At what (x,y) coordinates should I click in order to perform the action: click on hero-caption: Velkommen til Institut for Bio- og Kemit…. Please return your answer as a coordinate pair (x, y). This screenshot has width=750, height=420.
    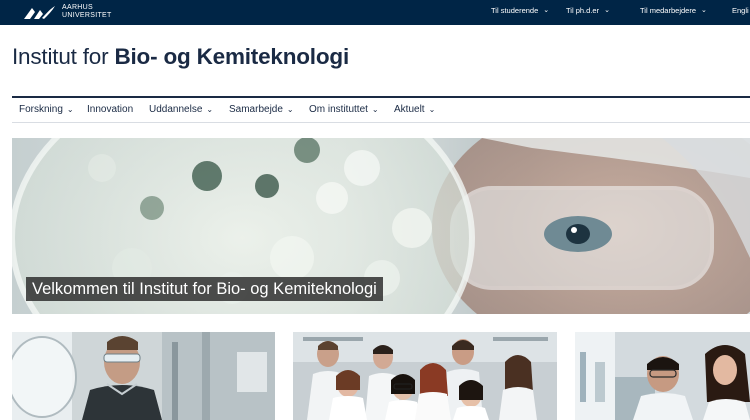
    Looking at the image, I should click on (204, 289).